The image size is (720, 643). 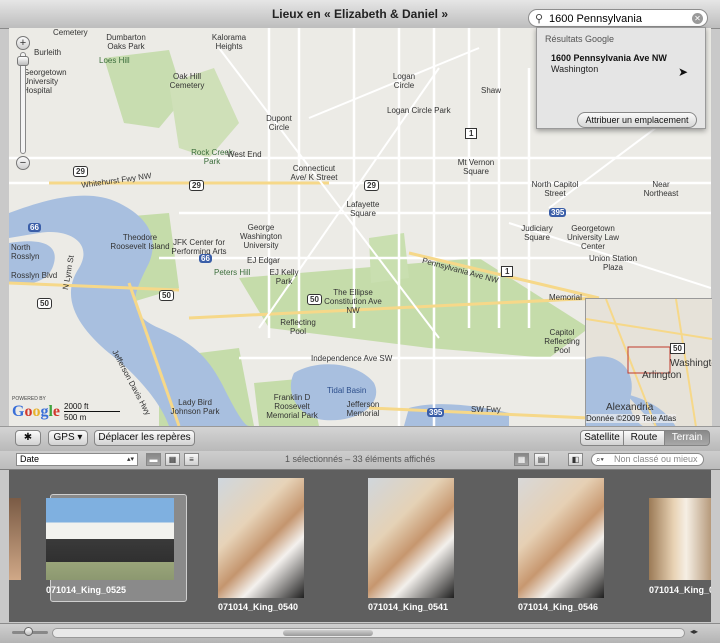 What do you see at coordinates (314, 173) in the screenshot?
I see `map-label-connecticut: Connecticut Ave/ K Street` at bounding box center [314, 173].